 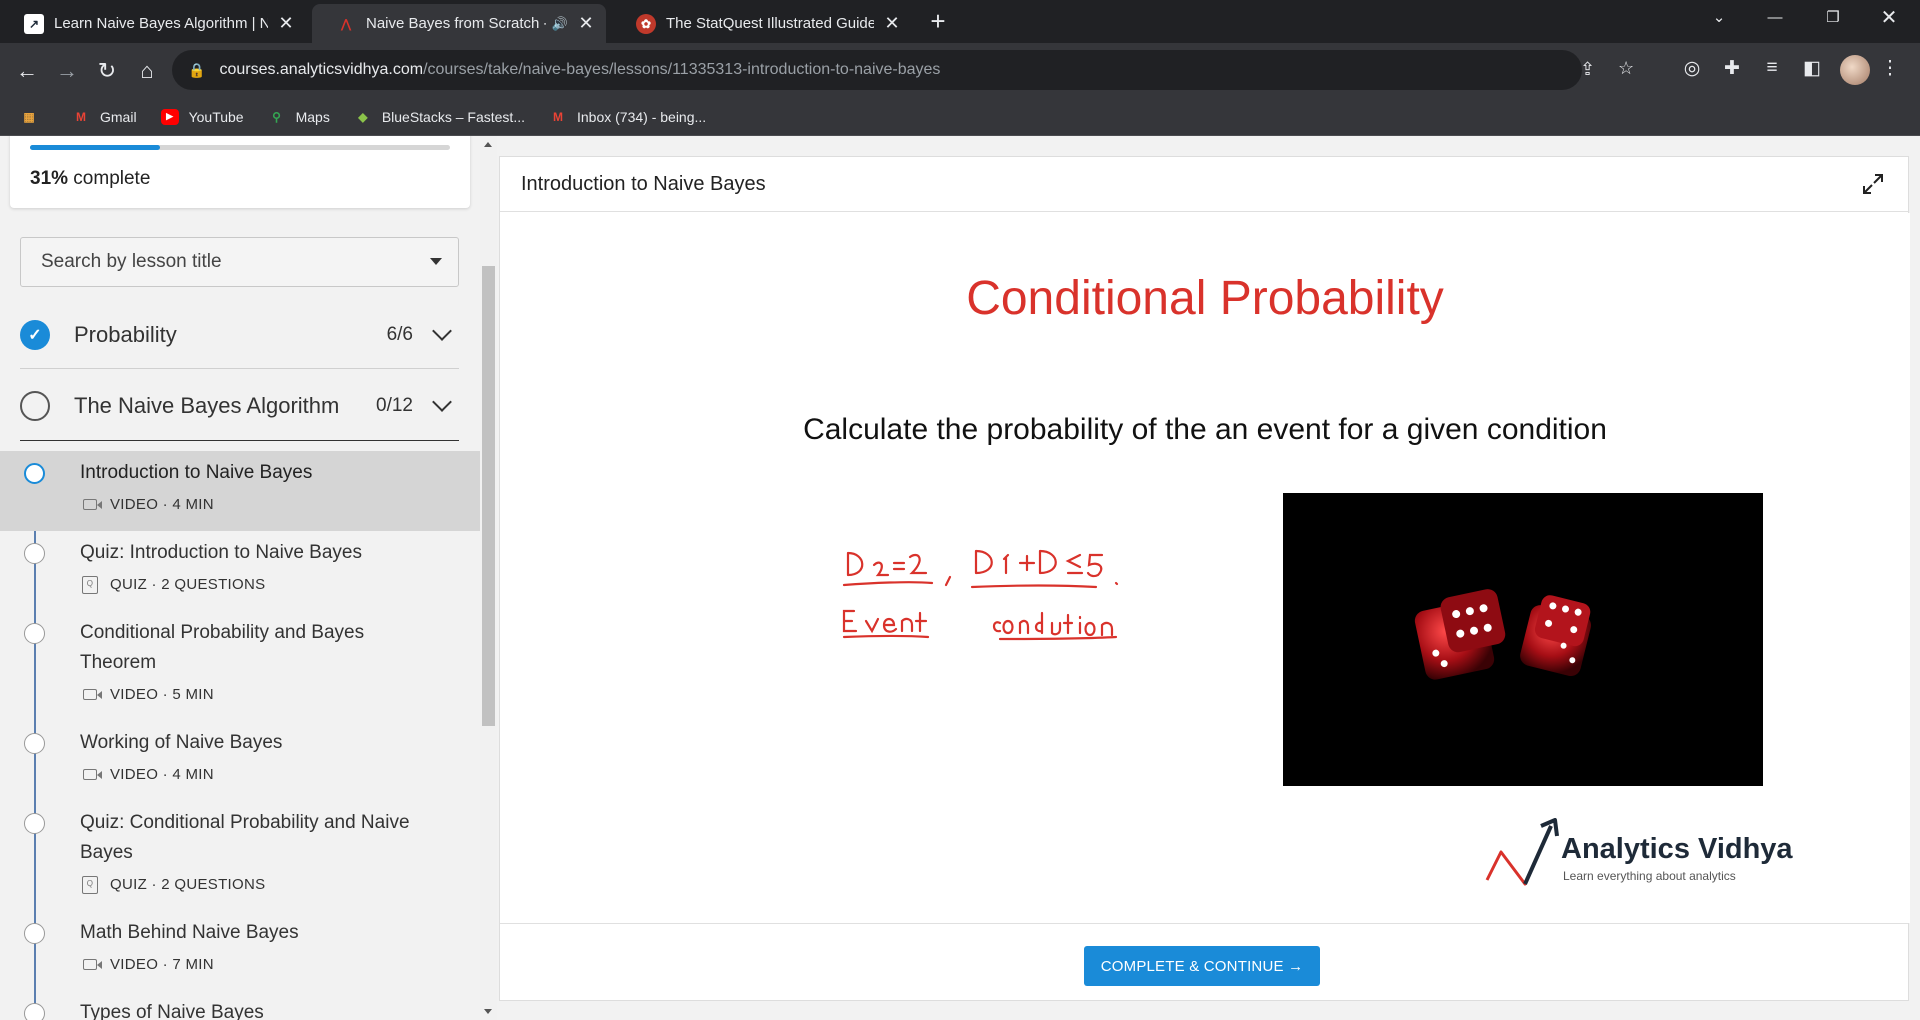 I want to click on lesson-header: Introduction to Naive Bayes, so click(x=1204, y=184).